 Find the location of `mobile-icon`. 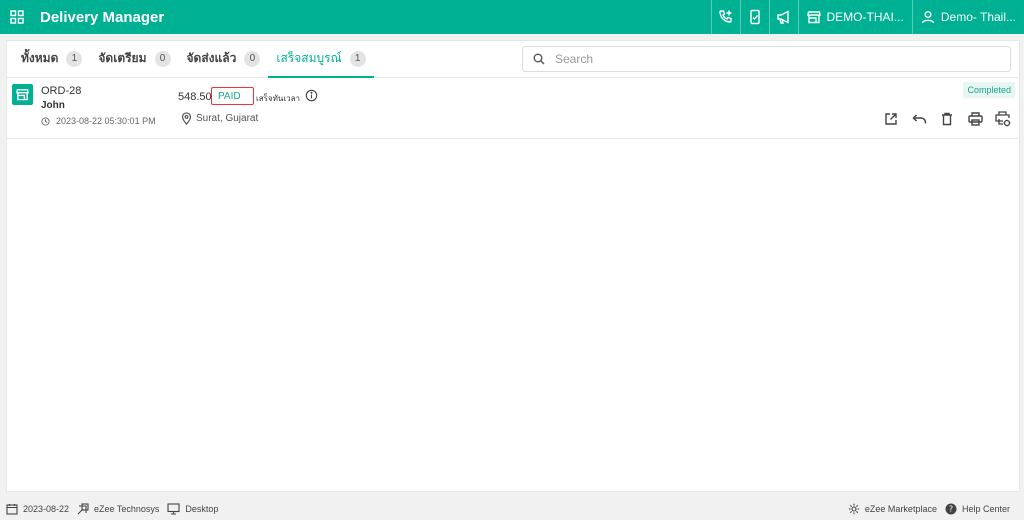

mobile-icon is located at coordinates (754, 17).